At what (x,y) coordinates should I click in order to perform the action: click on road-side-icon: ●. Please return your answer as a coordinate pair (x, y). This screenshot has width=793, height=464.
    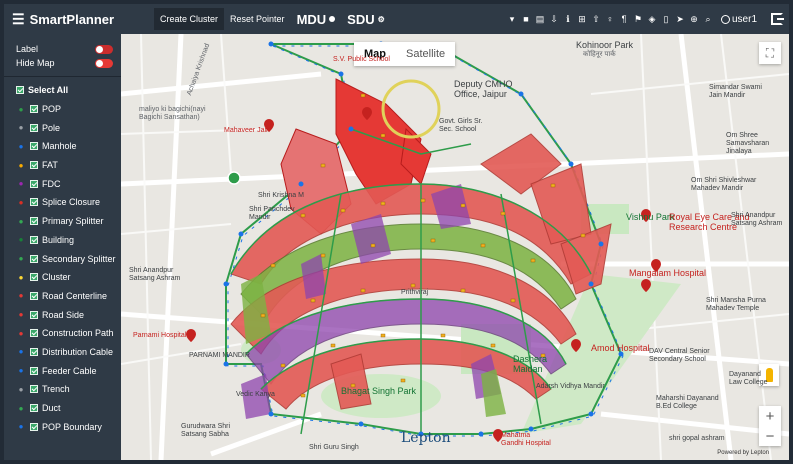
    Looking at the image, I should click on (21, 315).